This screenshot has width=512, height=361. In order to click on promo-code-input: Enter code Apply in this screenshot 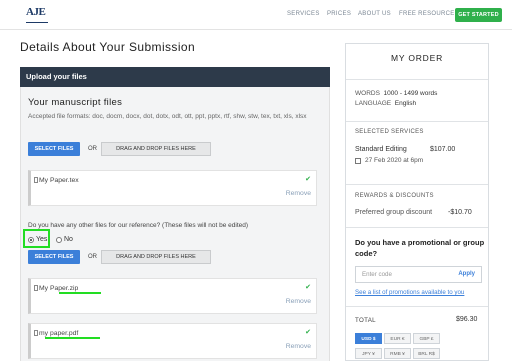, I will do `click(418, 274)`.